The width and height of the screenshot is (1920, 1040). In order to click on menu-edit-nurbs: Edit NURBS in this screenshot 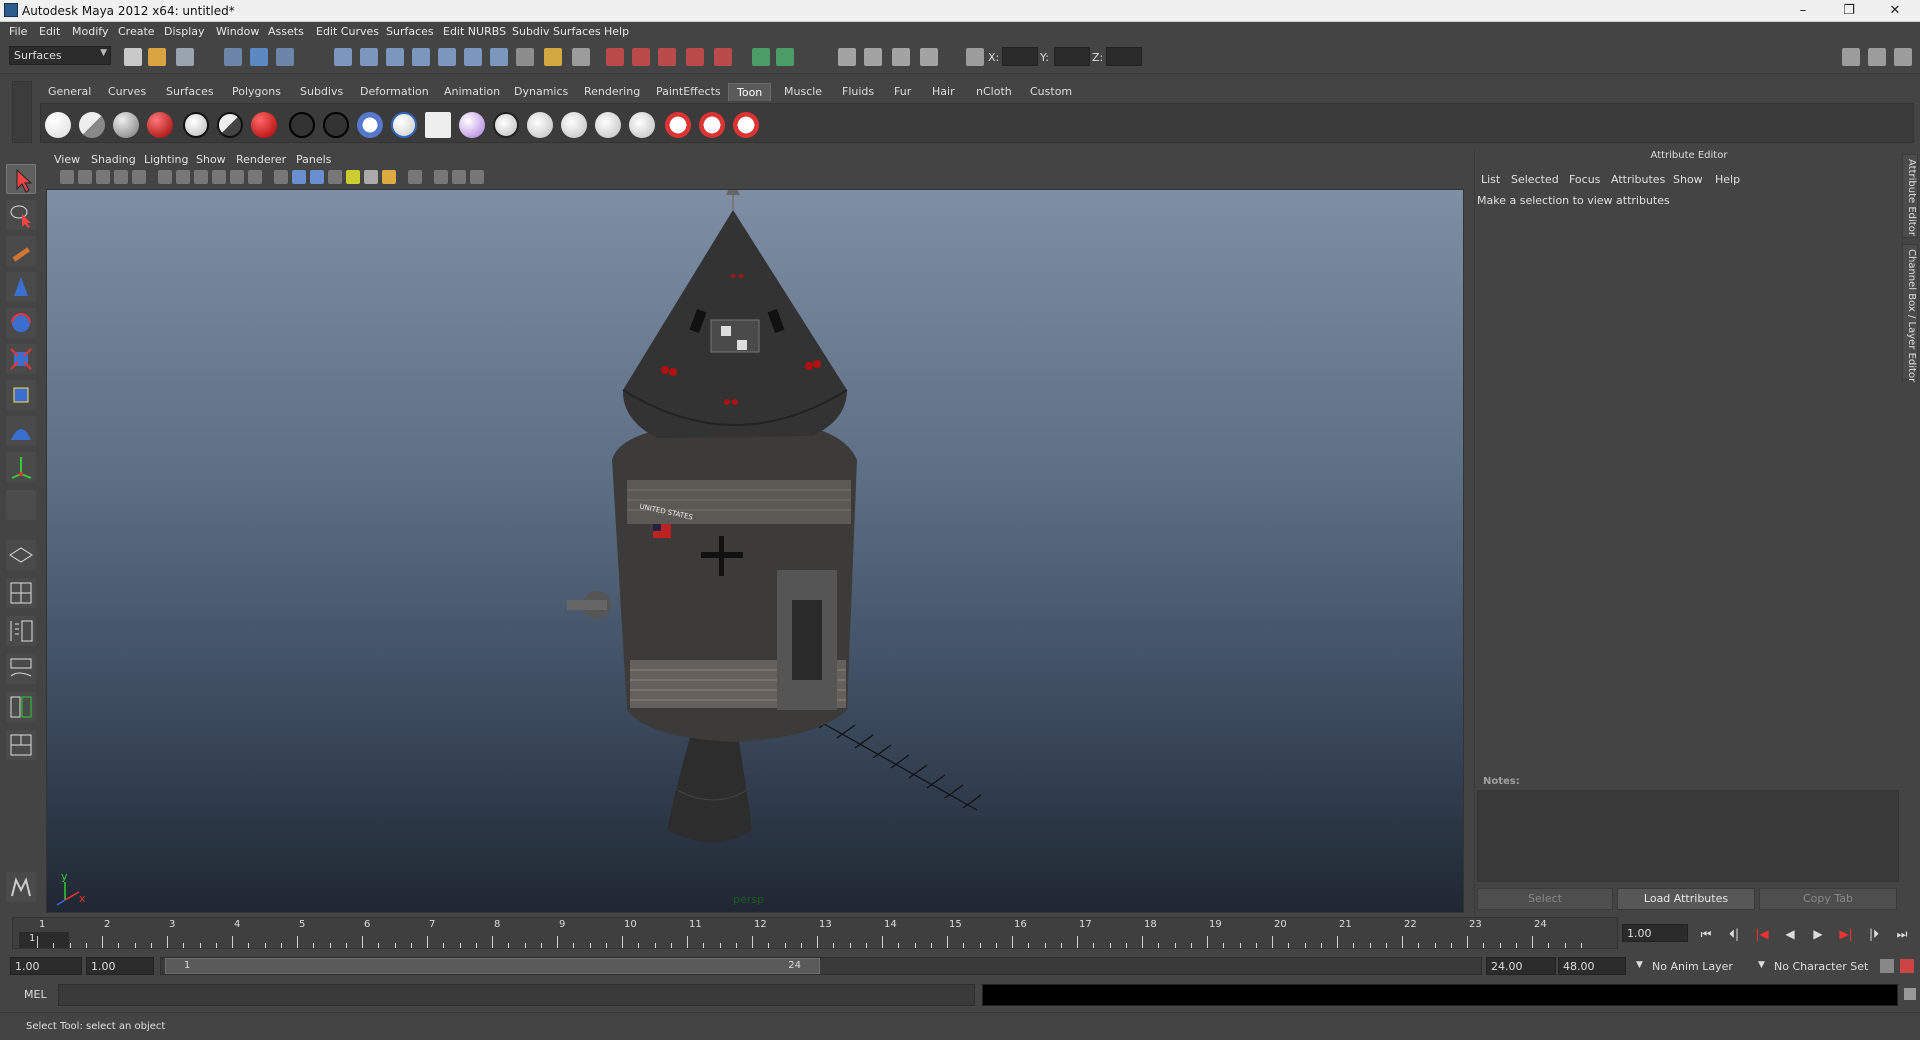, I will do `click(474, 31)`.